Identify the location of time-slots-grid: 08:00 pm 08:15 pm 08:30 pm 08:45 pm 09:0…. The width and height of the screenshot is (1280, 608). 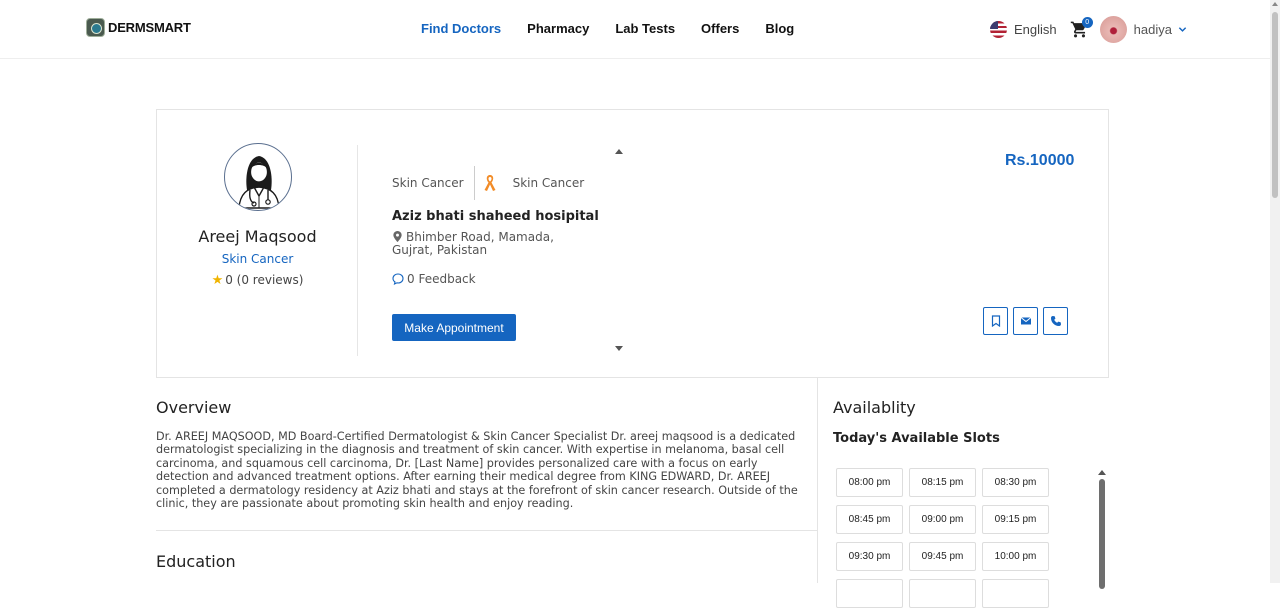
(942, 538).